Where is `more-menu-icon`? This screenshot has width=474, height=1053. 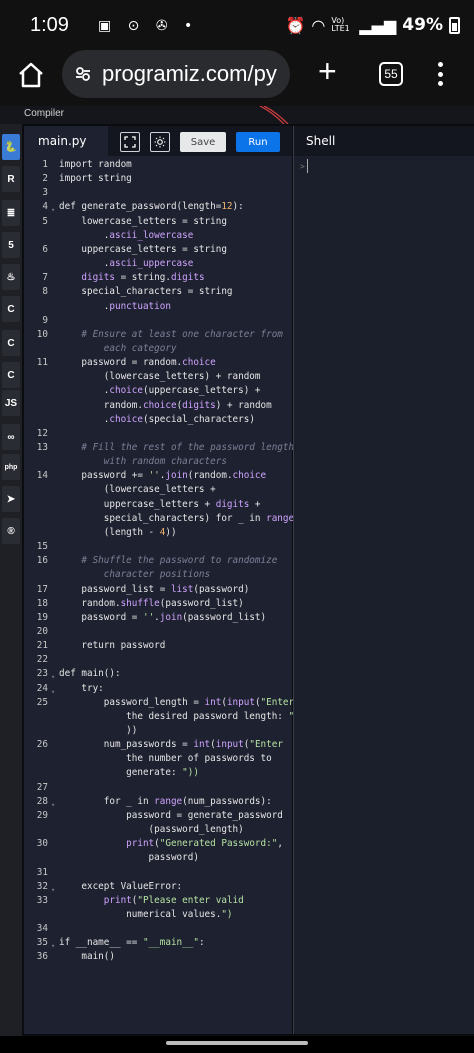
more-menu-icon is located at coordinates (440, 74).